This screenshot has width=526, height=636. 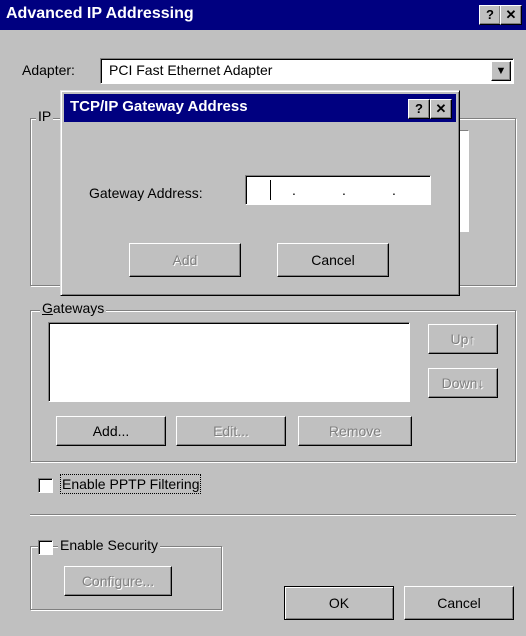 I want to click on gateway-up-button: Up↑, so click(x=463, y=339).